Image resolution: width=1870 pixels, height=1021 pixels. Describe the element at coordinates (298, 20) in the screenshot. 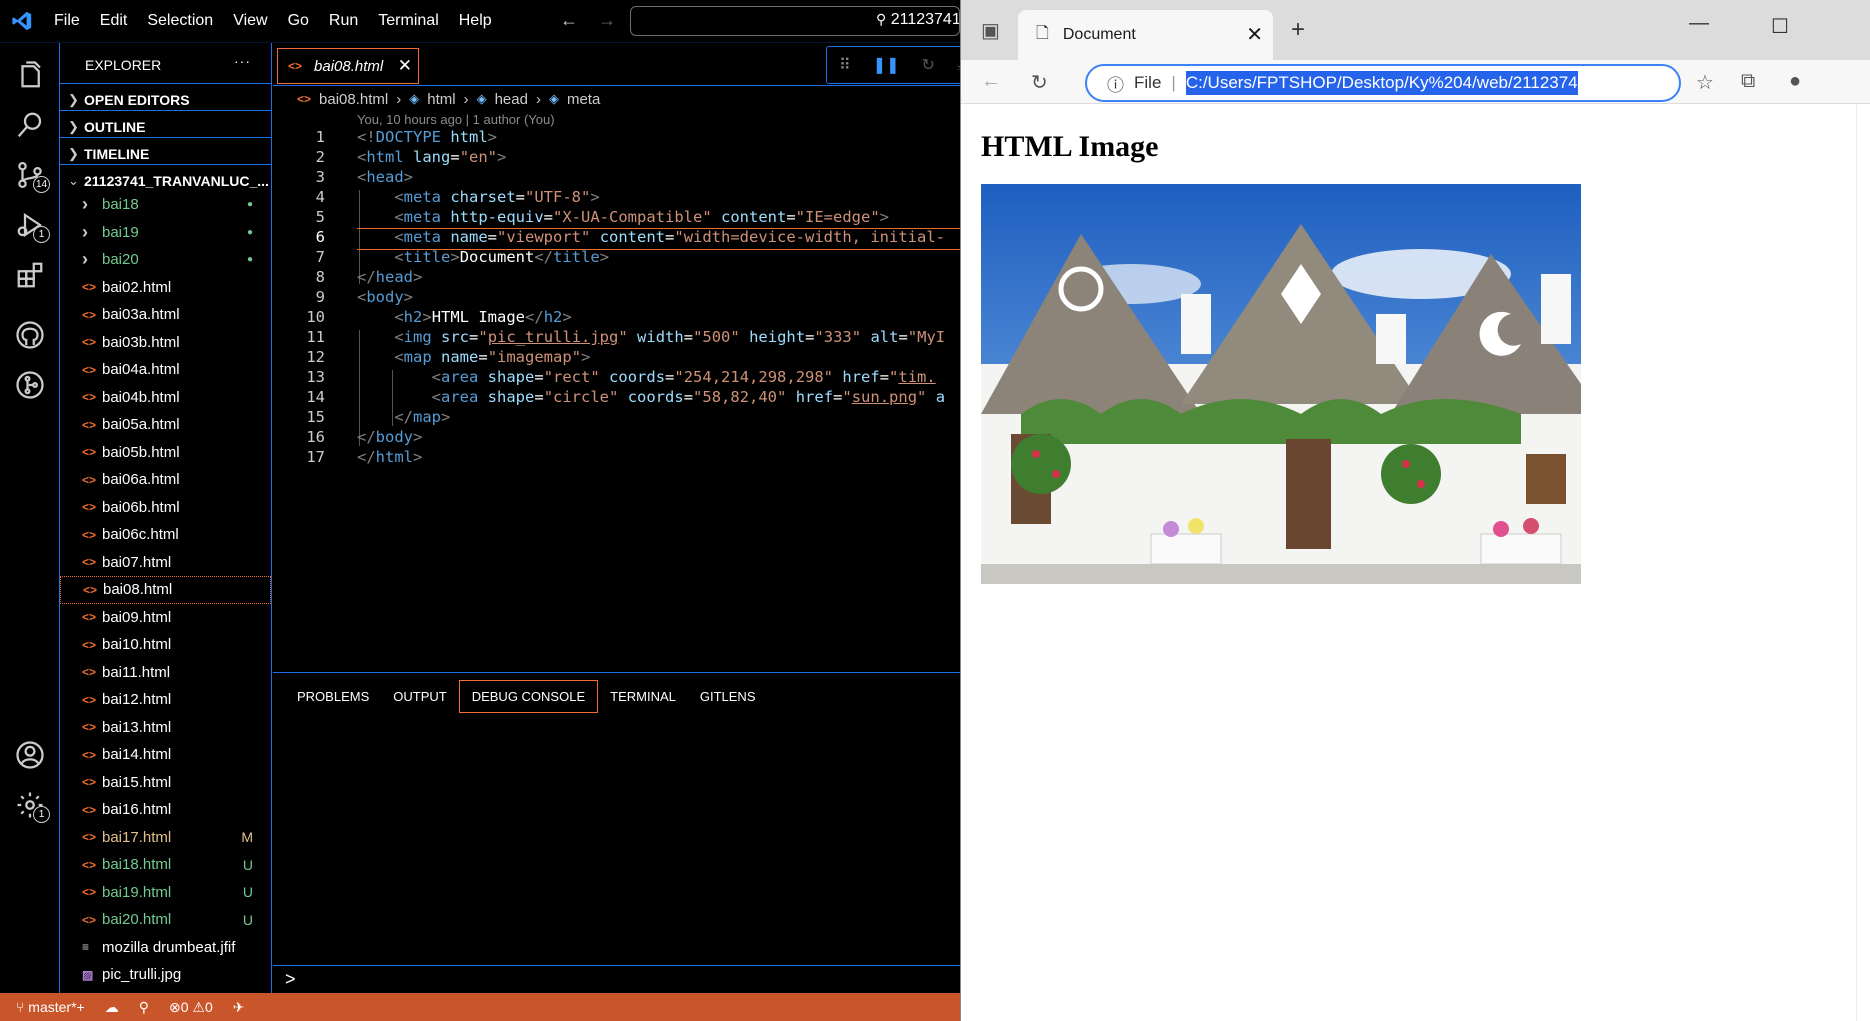

I see `menu-go: Go` at that location.